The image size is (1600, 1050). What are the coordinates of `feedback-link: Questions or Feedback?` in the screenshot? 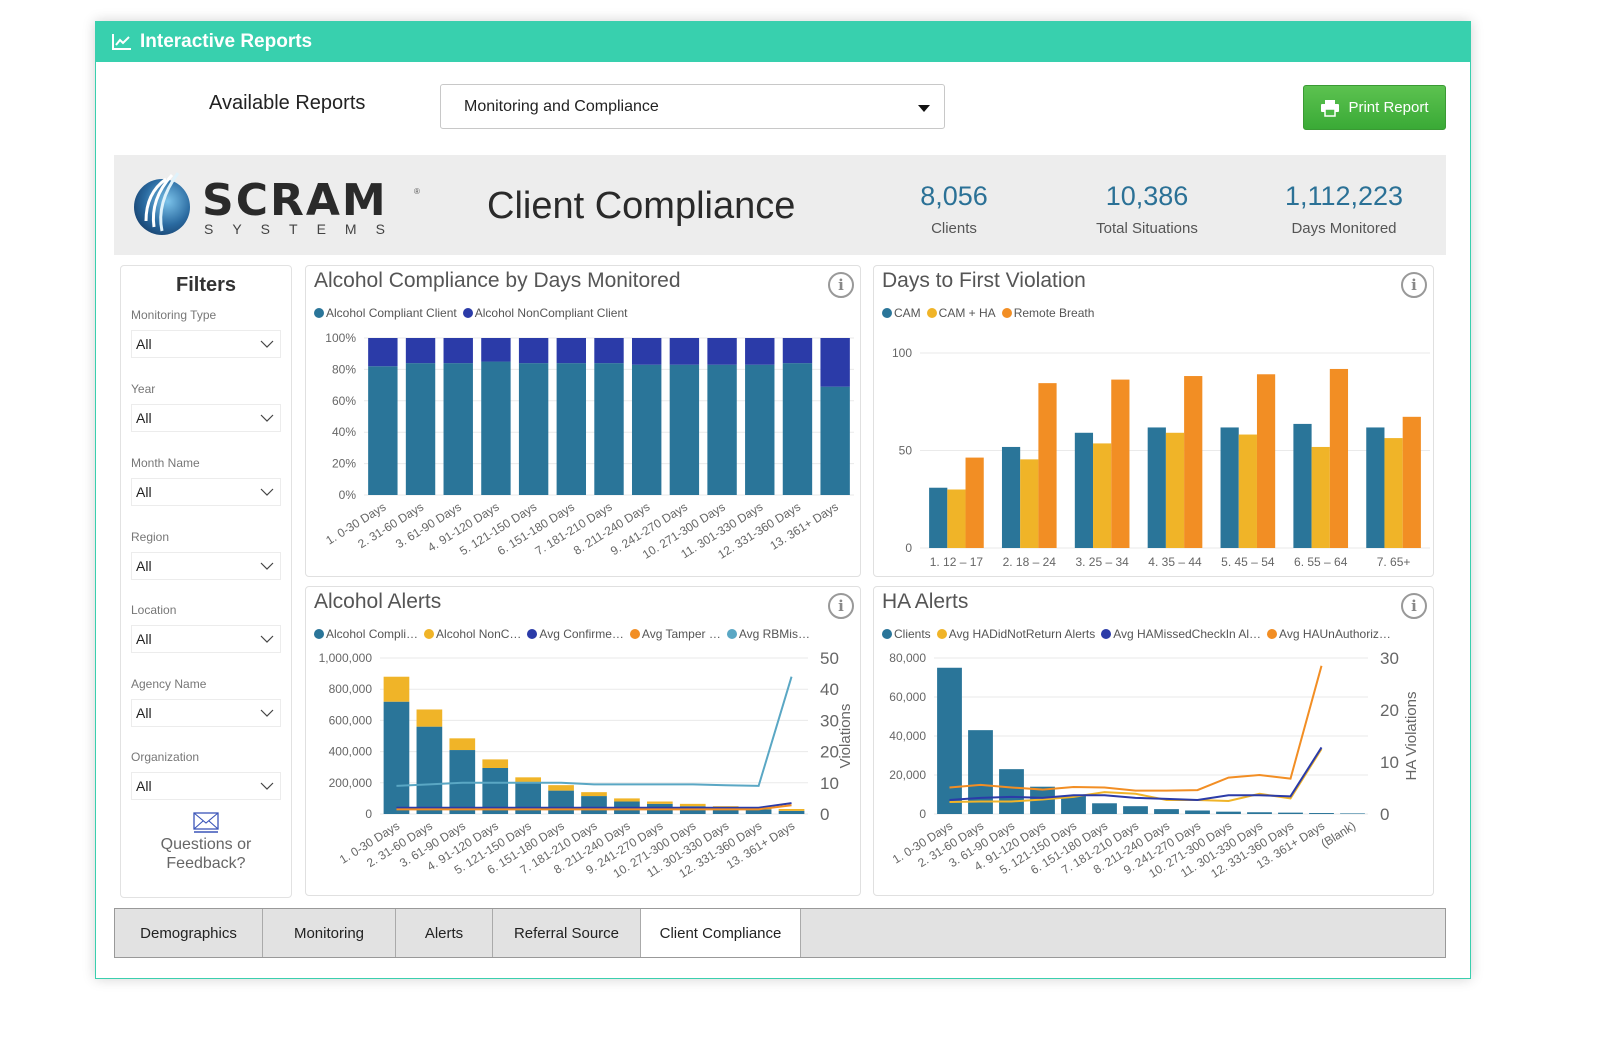 It's located at (206, 842).